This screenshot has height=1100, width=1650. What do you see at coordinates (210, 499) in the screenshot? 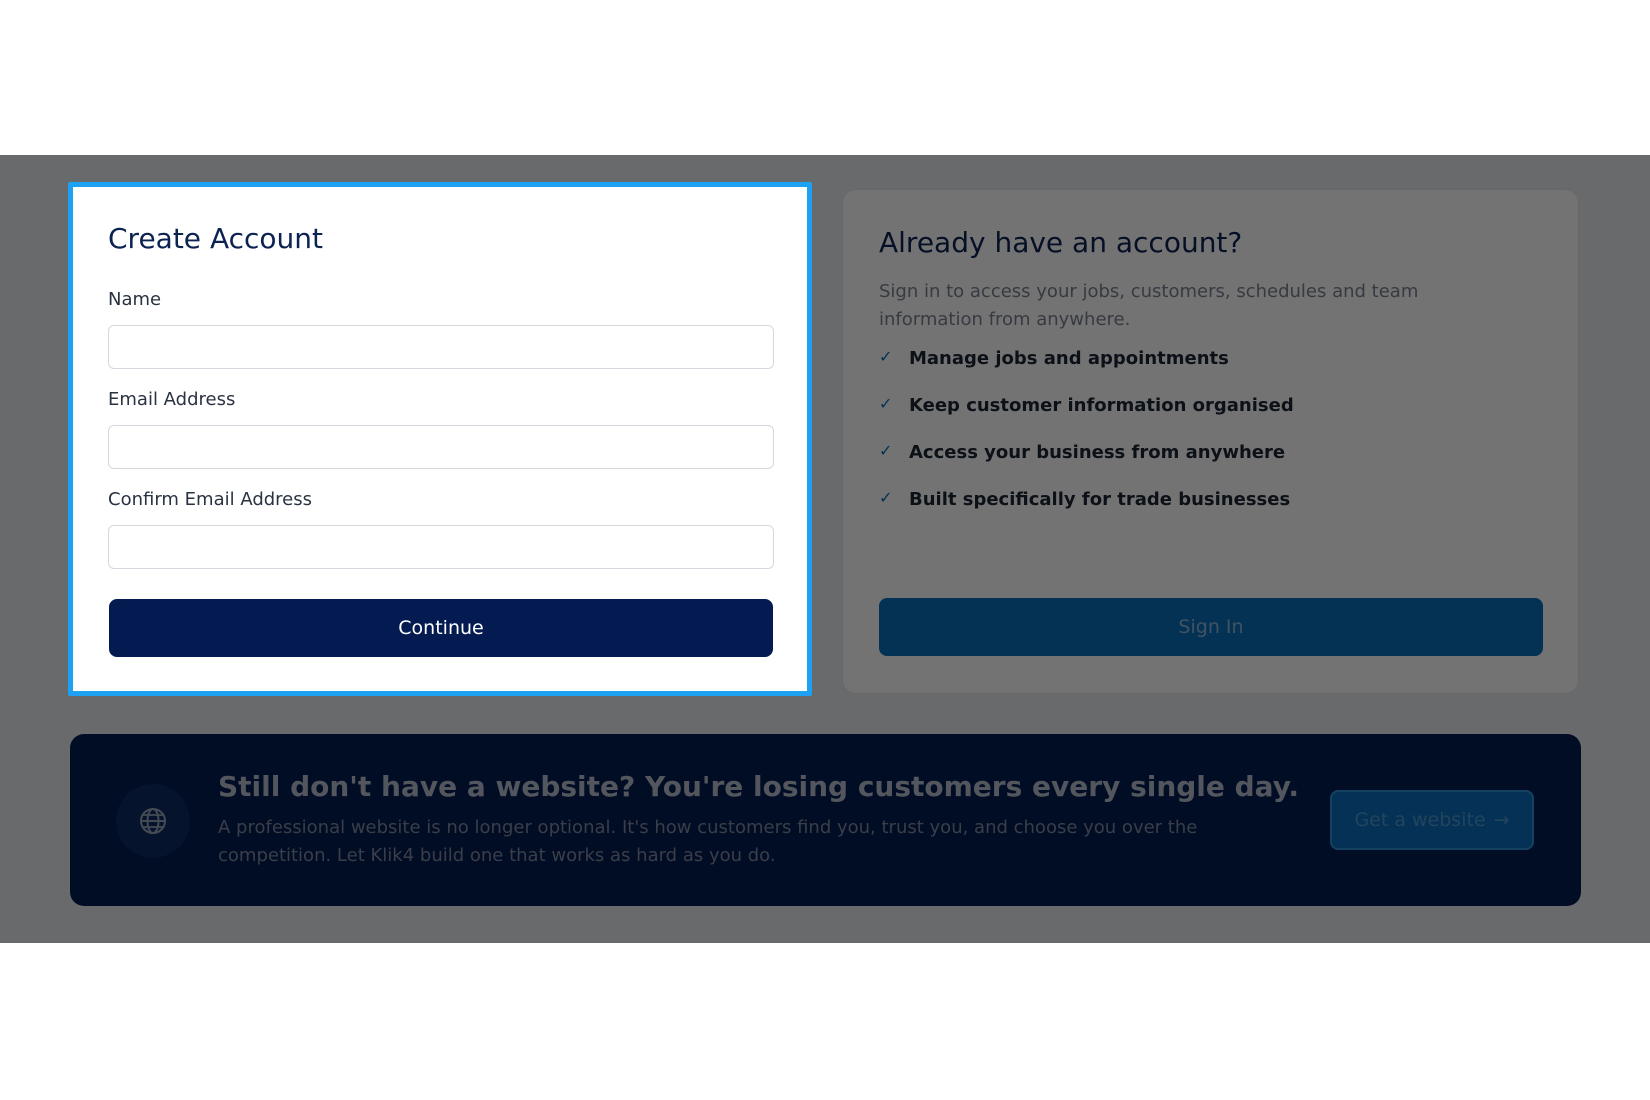
I see `confirm-email-label: Confirm Email Address` at bounding box center [210, 499].